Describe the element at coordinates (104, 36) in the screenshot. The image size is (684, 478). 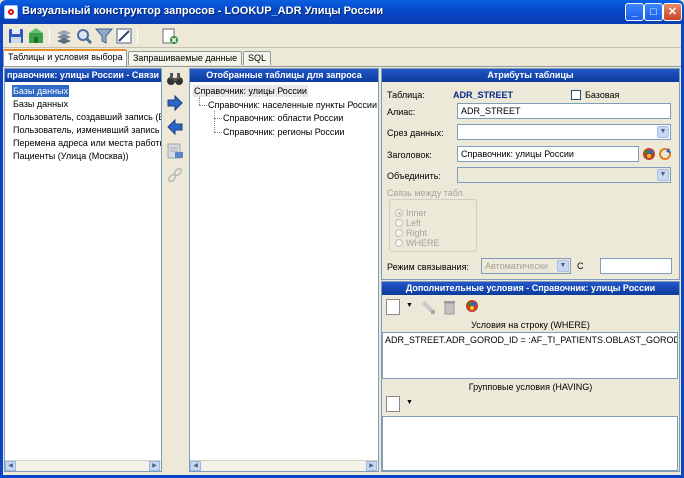
I see `filter-icon` at that location.